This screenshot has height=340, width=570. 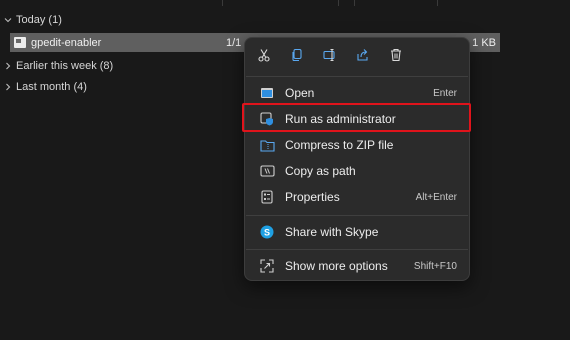 I want to click on group-header-last-month: Last month (4), so click(x=43, y=87).